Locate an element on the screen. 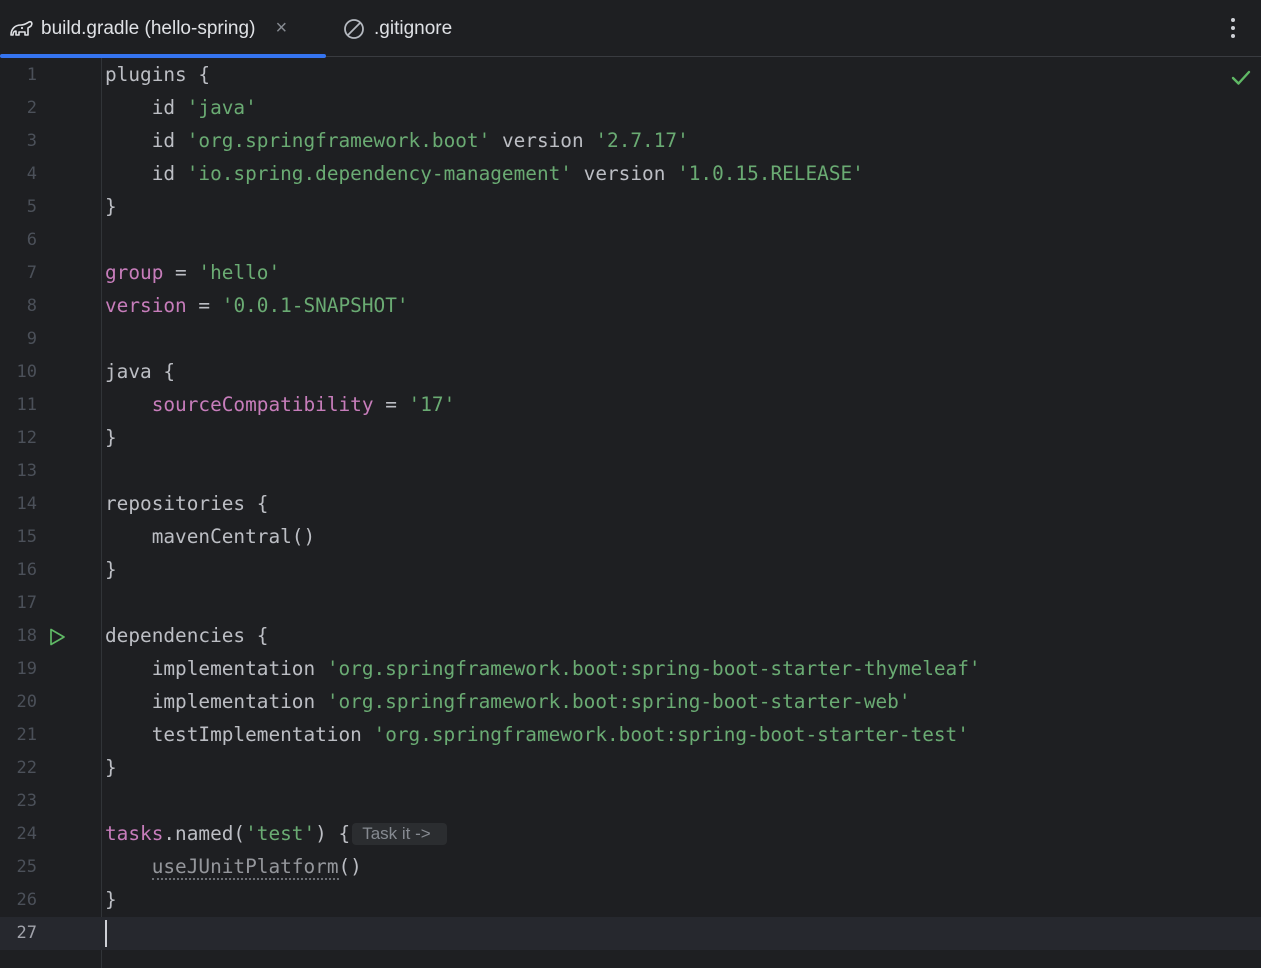 The image size is (1261, 968). line-number: 21 is located at coordinates (26, 735).